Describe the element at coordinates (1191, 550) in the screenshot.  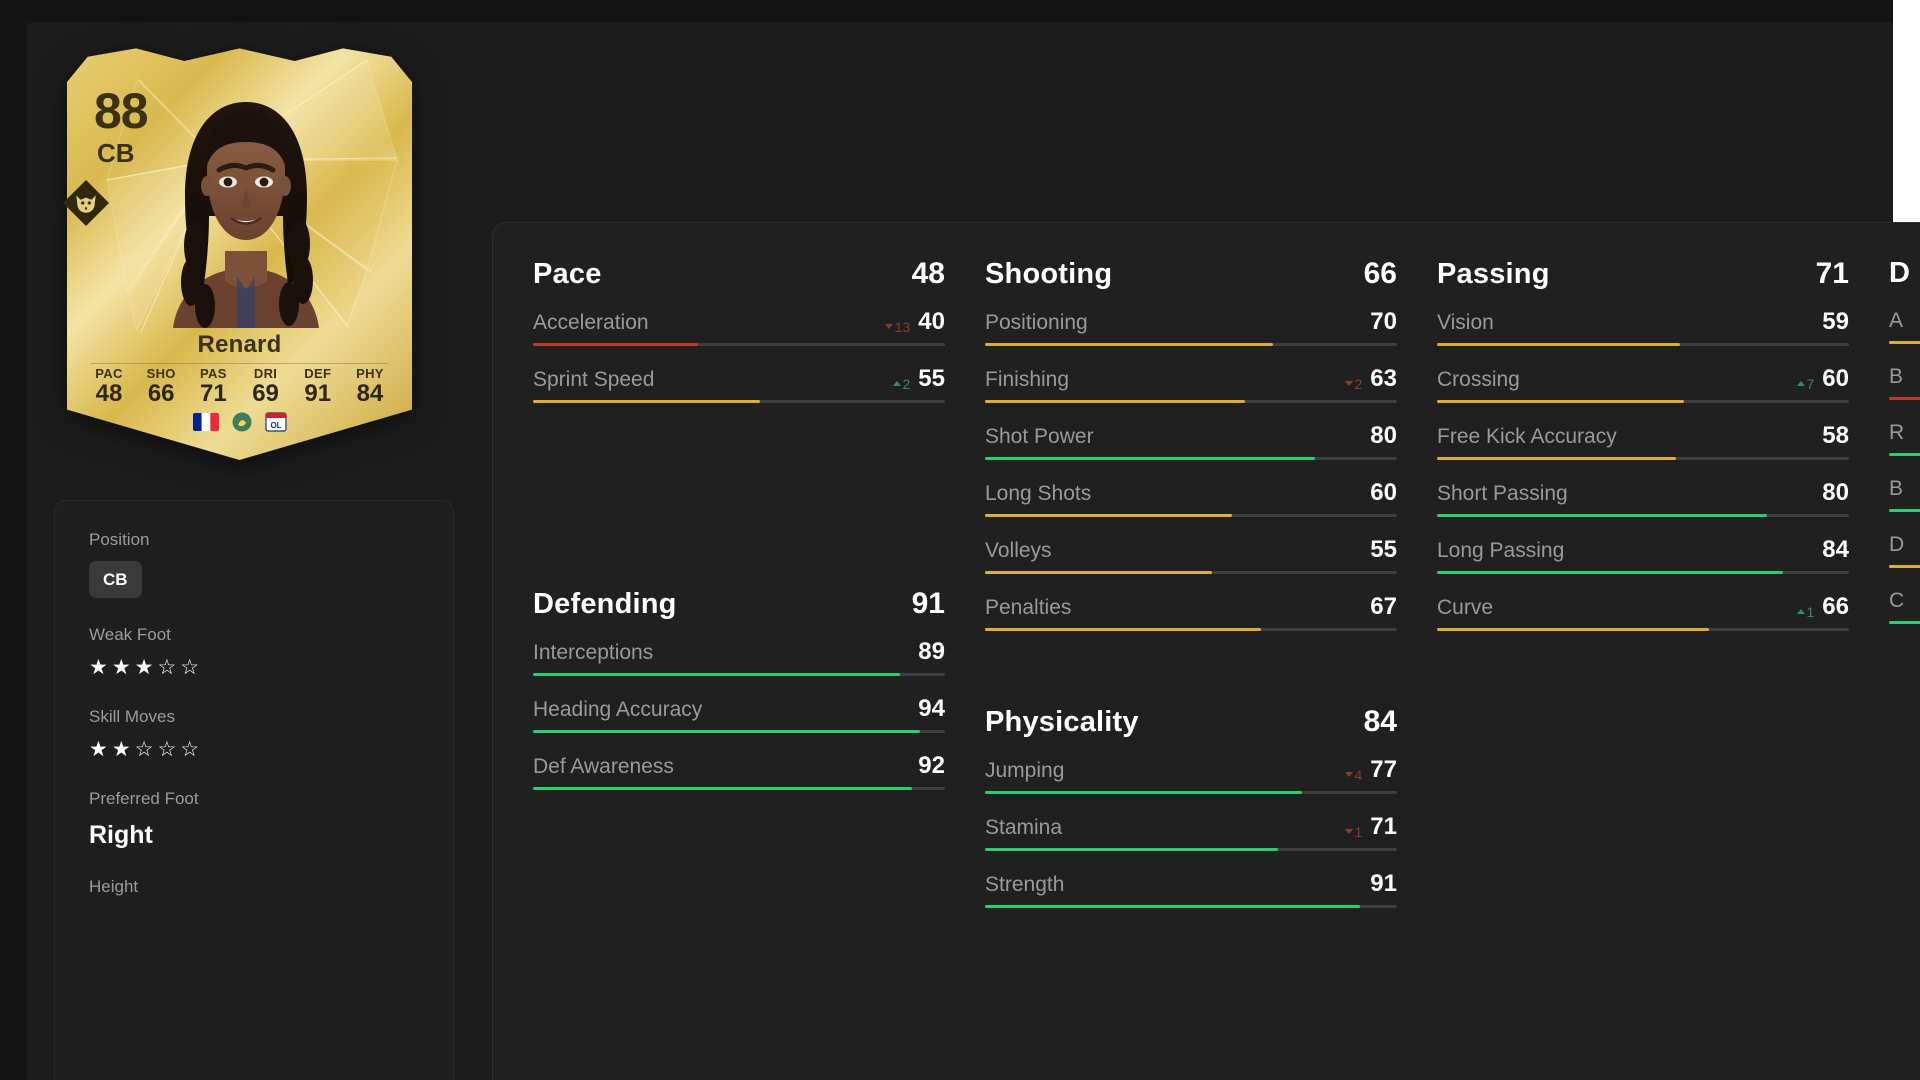
I see `stat-row: Volleys 55` at that location.